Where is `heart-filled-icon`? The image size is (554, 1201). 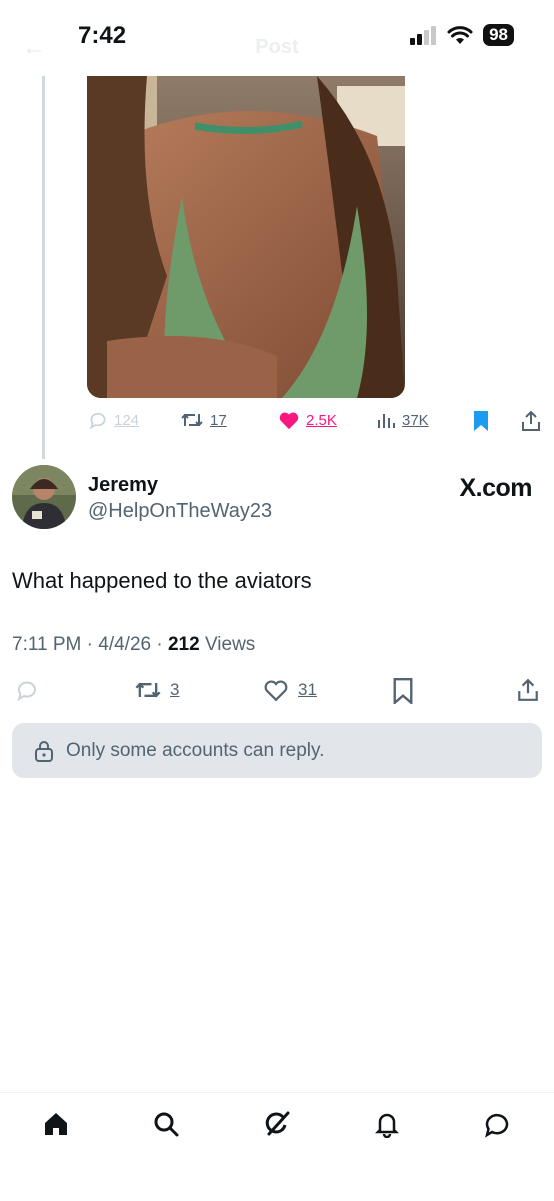 heart-filled-icon is located at coordinates (289, 421).